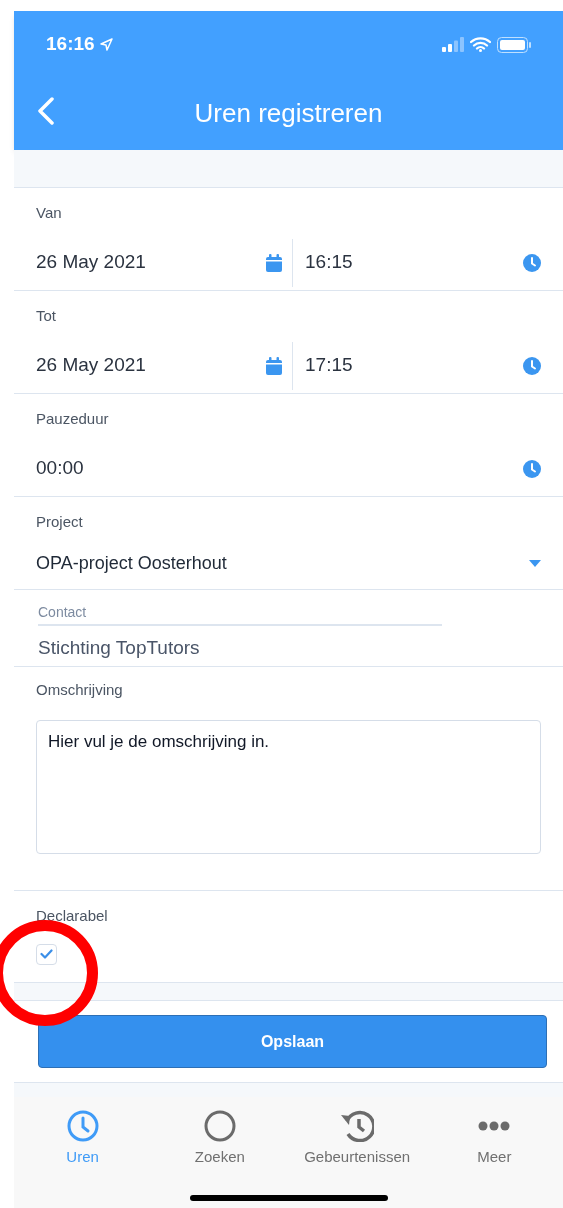 This screenshot has width=563, height=1208. I want to click on project-dropdown: OPA-project Oosterhout, so click(288, 563).